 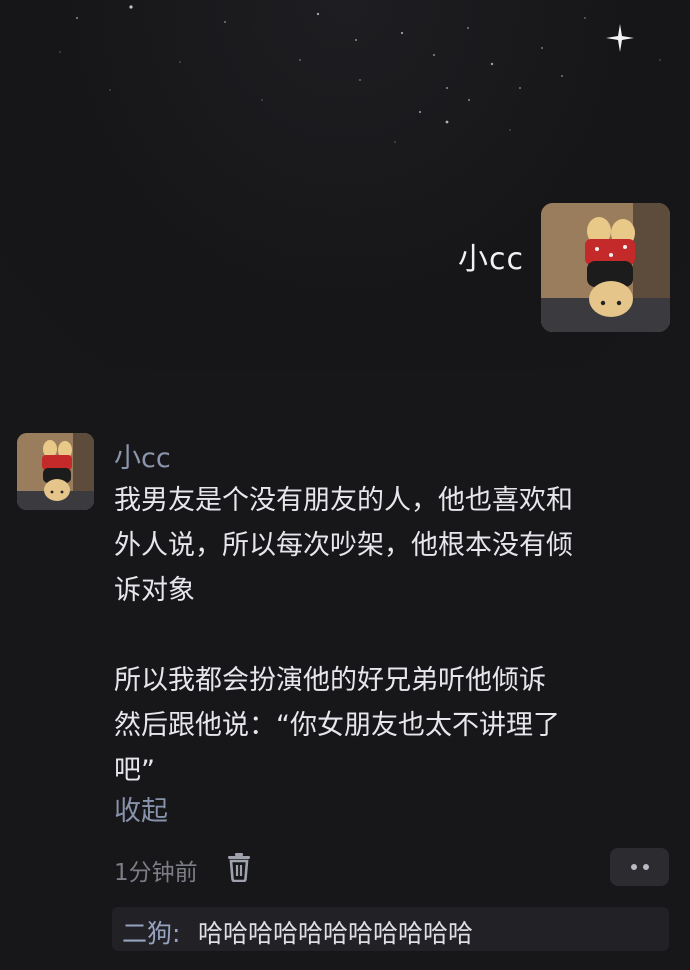 I want to click on comment-paragraph: 所以我都会扮演他的好兄弟听他倾诉 然后跟他说：“你女朋友也太不讲理了 吧”, so click(x=337, y=725).